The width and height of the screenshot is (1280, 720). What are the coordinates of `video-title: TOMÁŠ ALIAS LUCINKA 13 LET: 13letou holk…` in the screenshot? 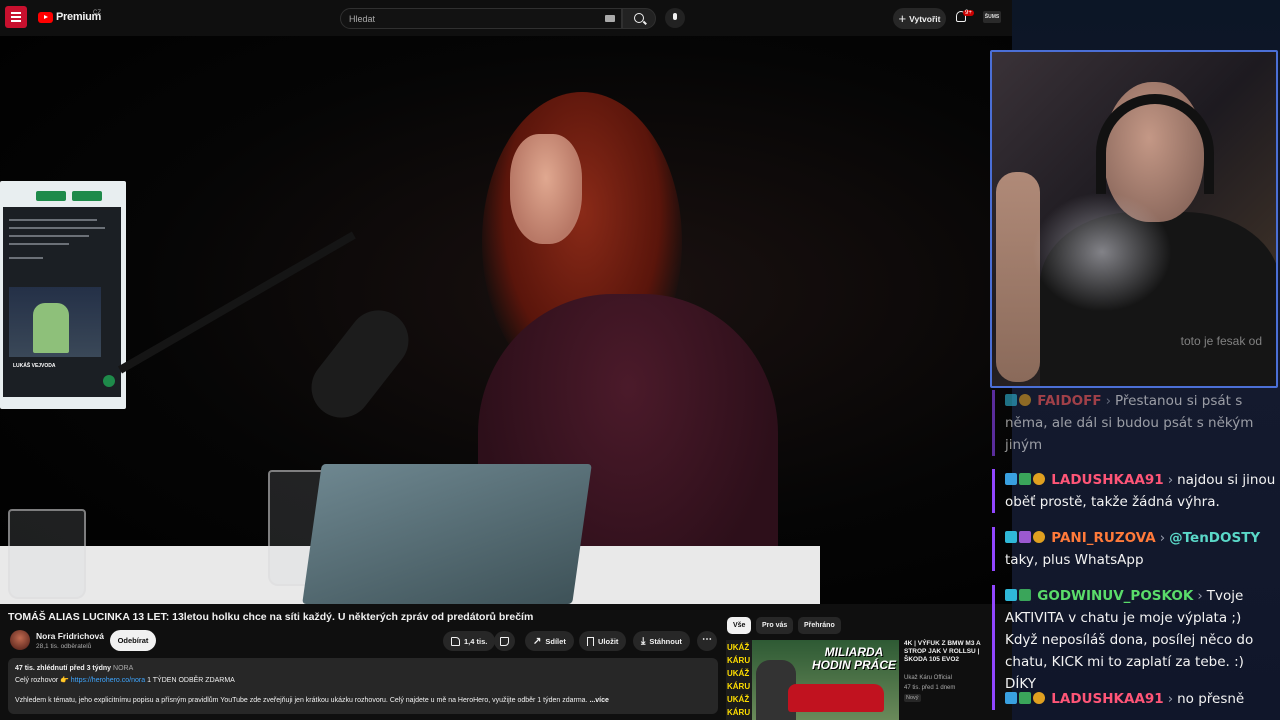 It's located at (271, 617).